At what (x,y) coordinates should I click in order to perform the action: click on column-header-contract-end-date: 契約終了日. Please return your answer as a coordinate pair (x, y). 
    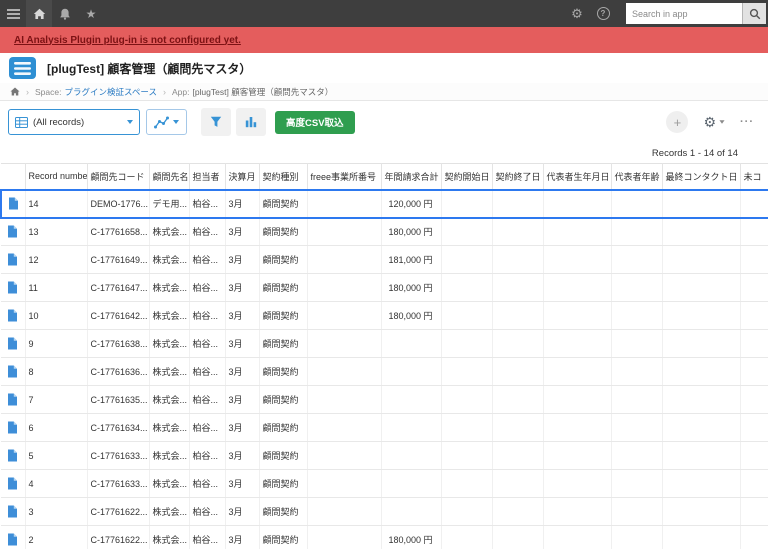
    Looking at the image, I should click on (518, 176).